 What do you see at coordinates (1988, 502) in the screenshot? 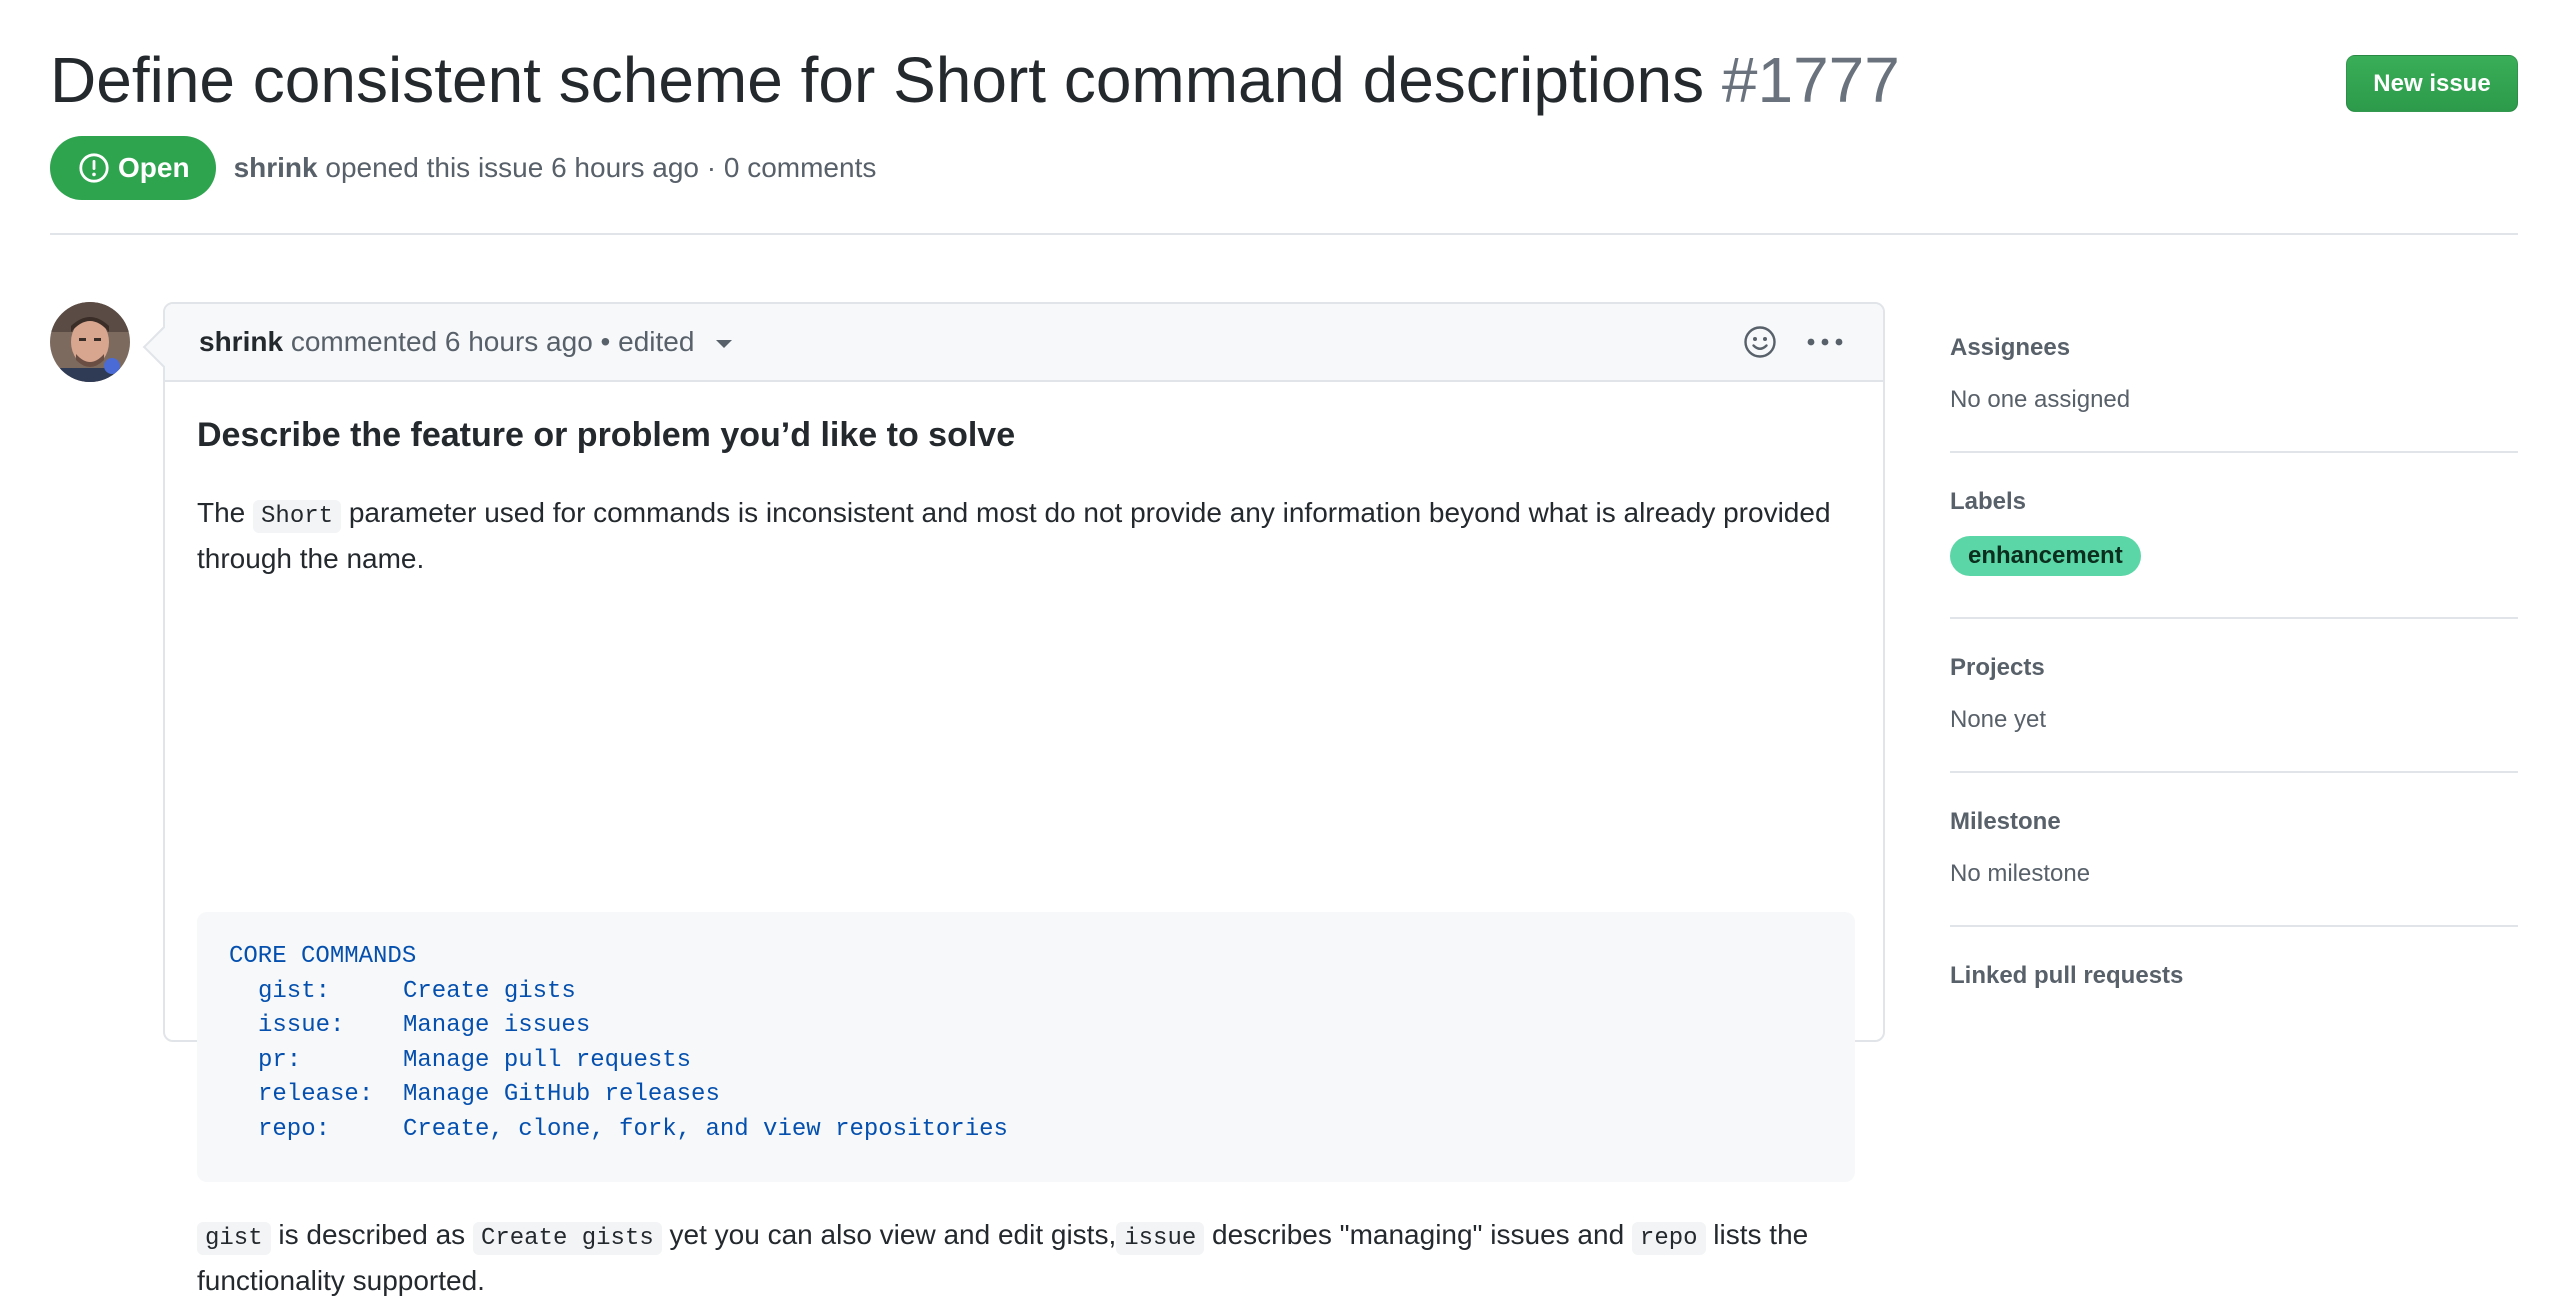
I see `sidebar-labels-heading: Labels` at bounding box center [1988, 502].